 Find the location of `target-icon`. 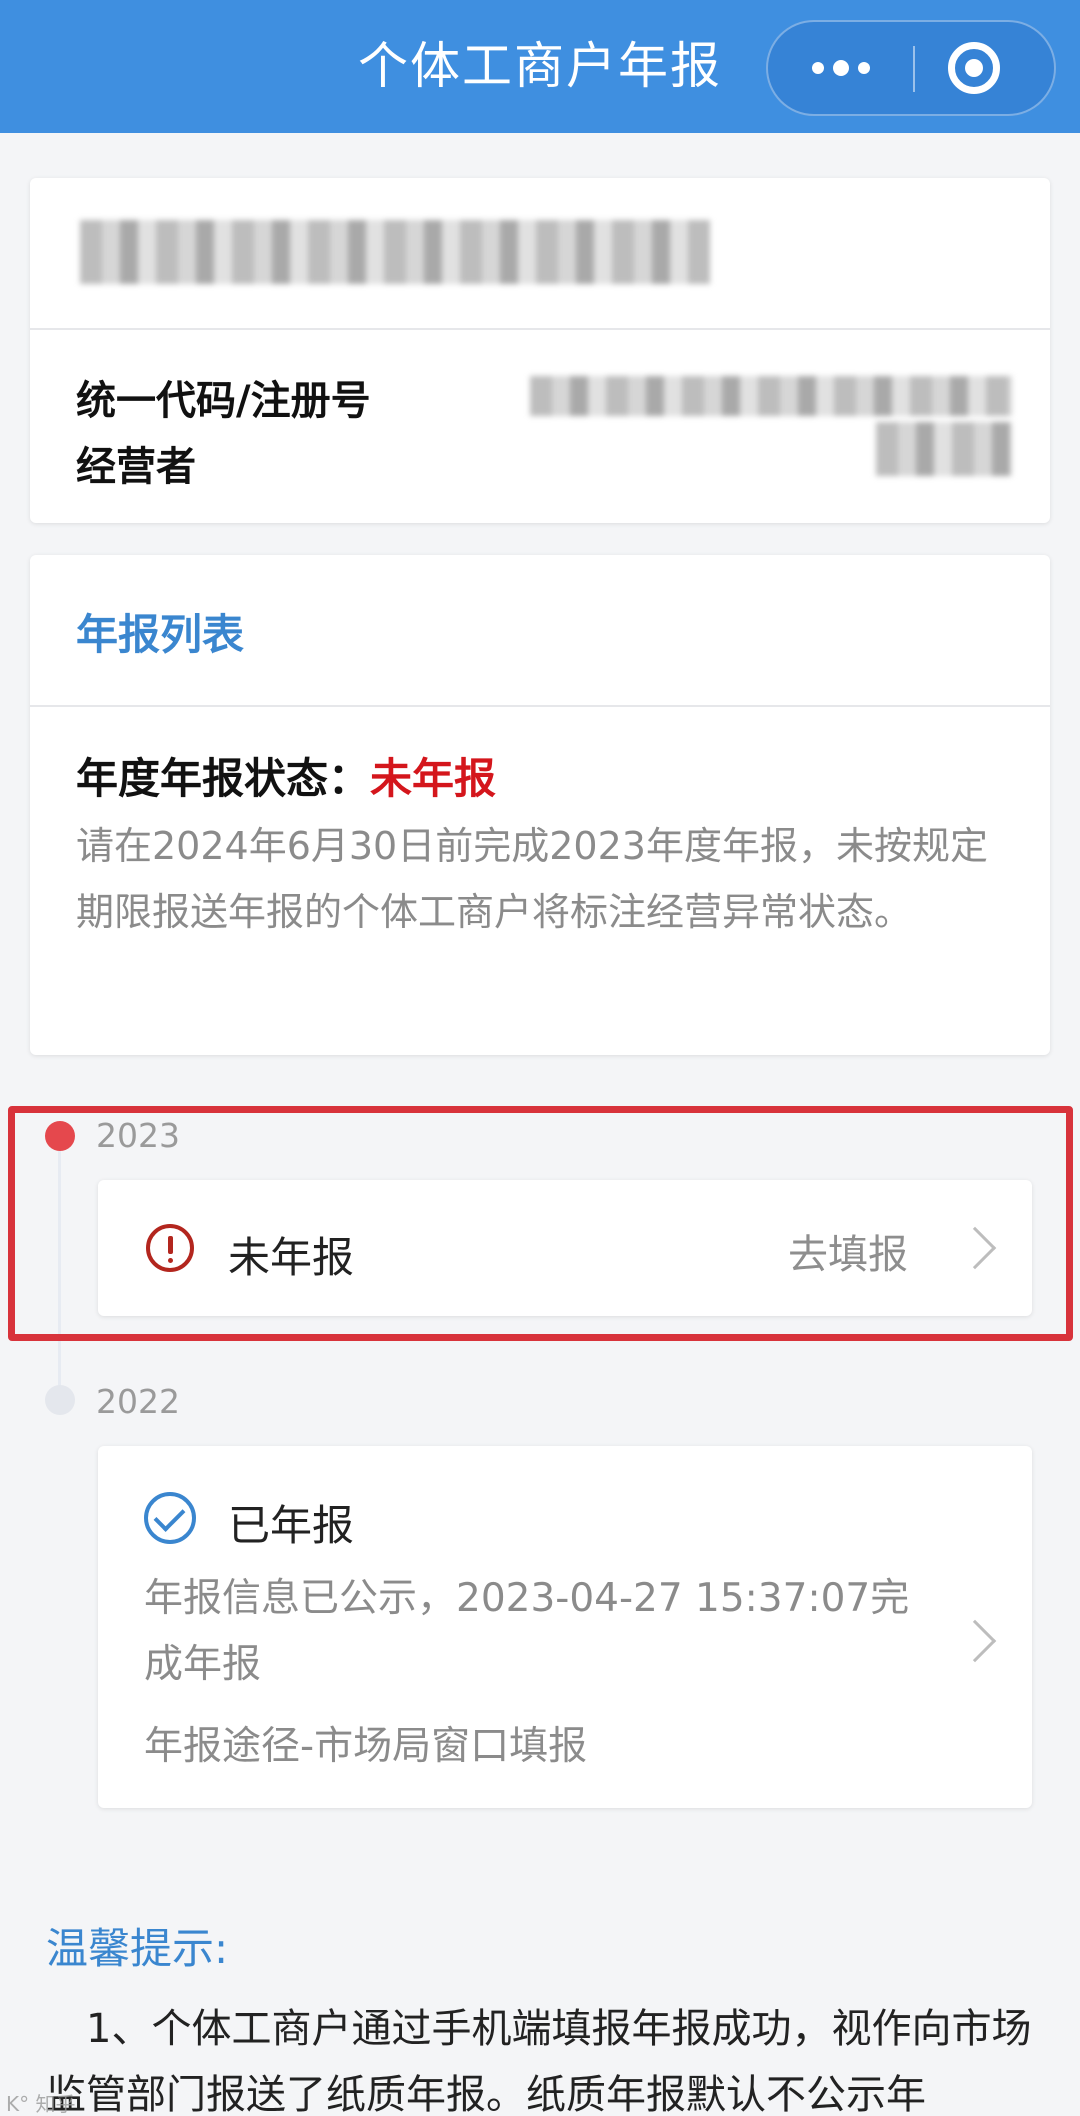

target-icon is located at coordinates (974, 68).